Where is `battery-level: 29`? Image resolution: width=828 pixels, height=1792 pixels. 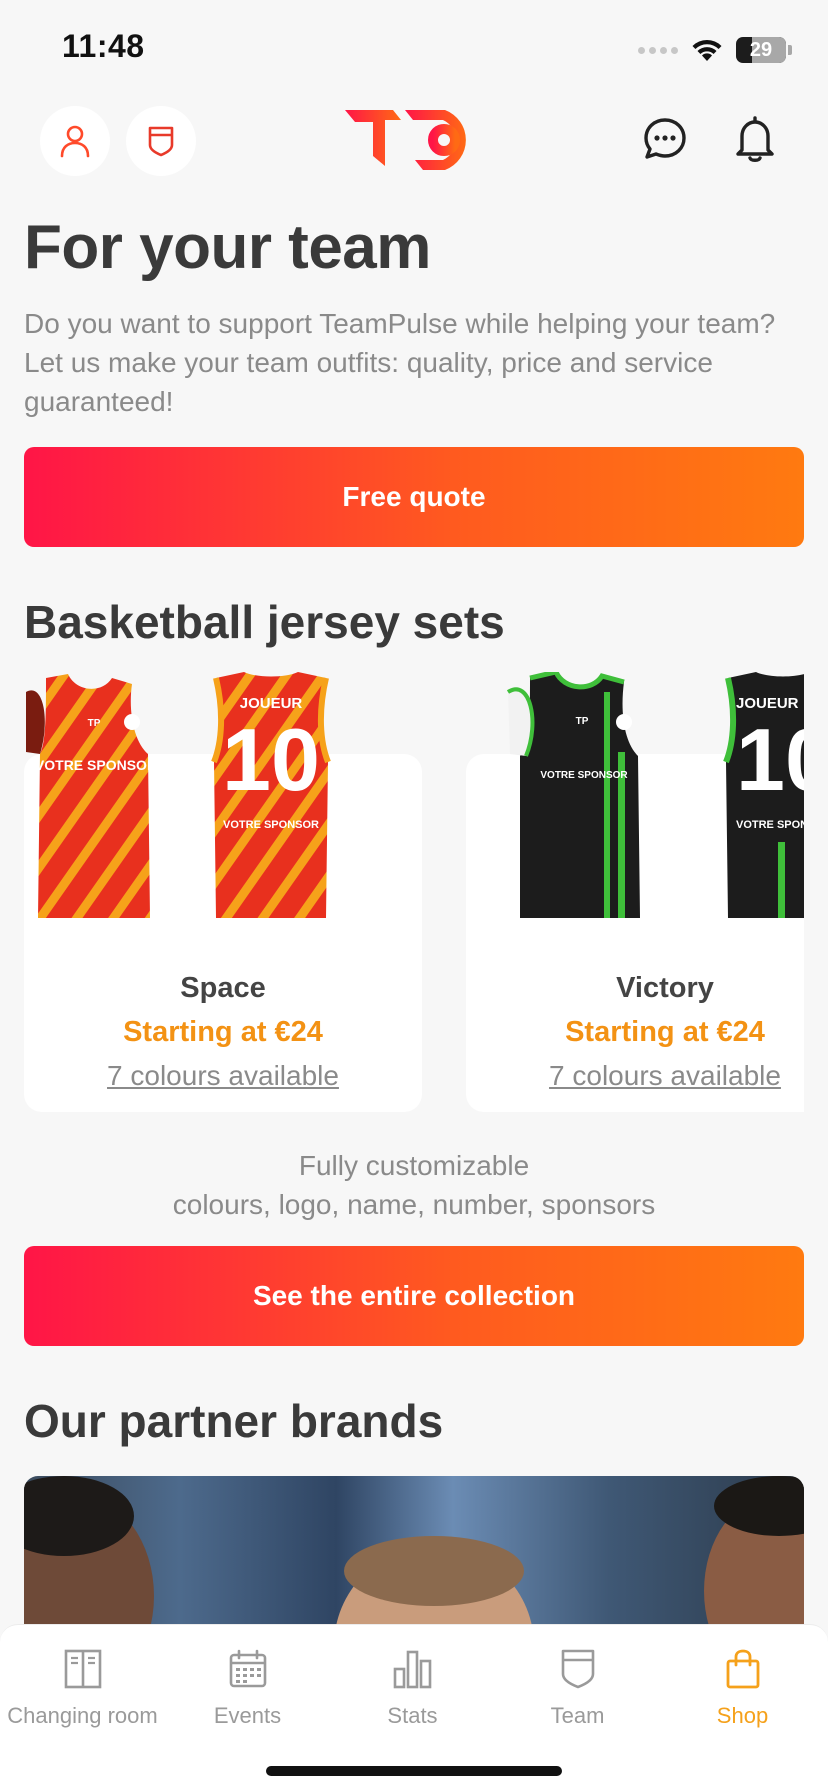 battery-level: 29 is located at coordinates (761, 49).